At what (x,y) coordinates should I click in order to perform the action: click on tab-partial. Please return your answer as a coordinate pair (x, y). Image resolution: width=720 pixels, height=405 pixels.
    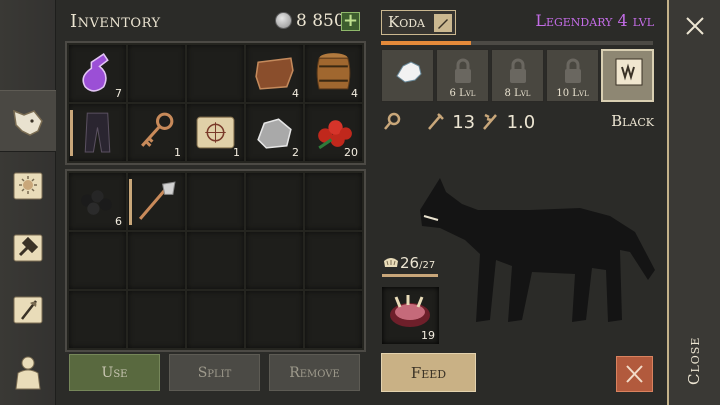
    Looking at the image, I should click on (28, 37).